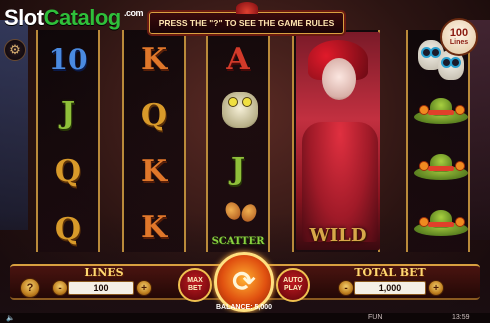  I want to click on settings-button: ⚙, so click(15, 50).